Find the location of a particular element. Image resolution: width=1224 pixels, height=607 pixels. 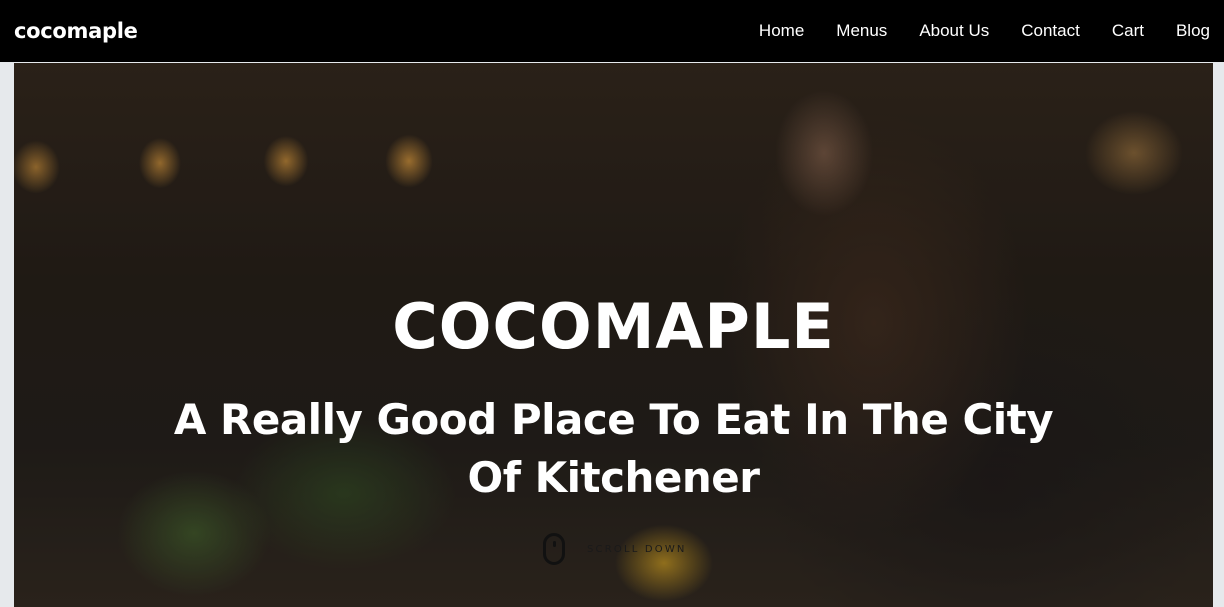

nav-menu: Home Menus About Us Contact Cart Blog is located at coordinates (968, 31).